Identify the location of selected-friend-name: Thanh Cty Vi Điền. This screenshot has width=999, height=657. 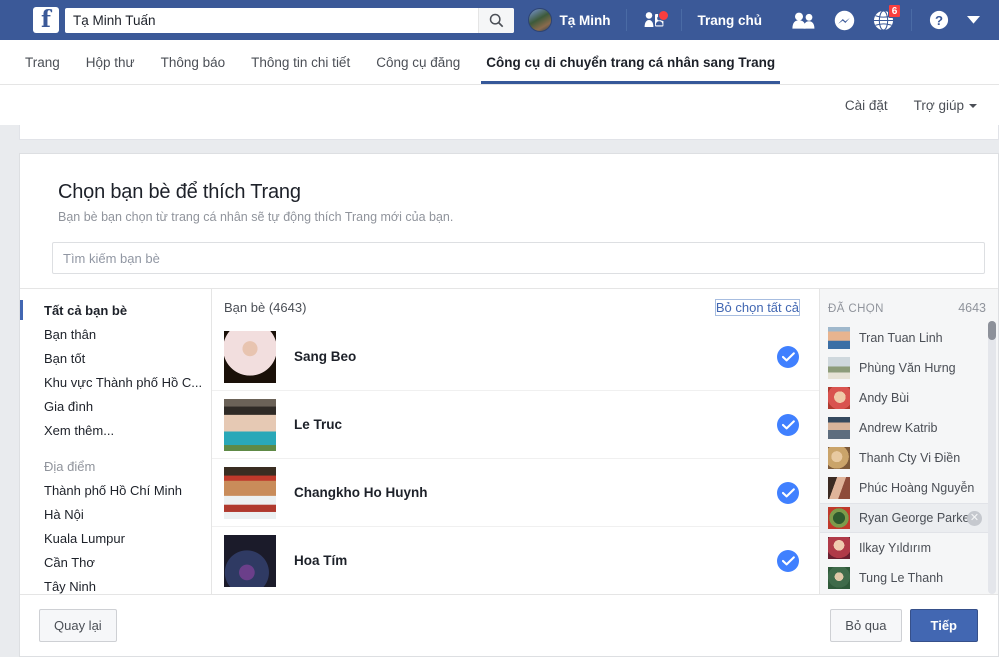
(910, 458).